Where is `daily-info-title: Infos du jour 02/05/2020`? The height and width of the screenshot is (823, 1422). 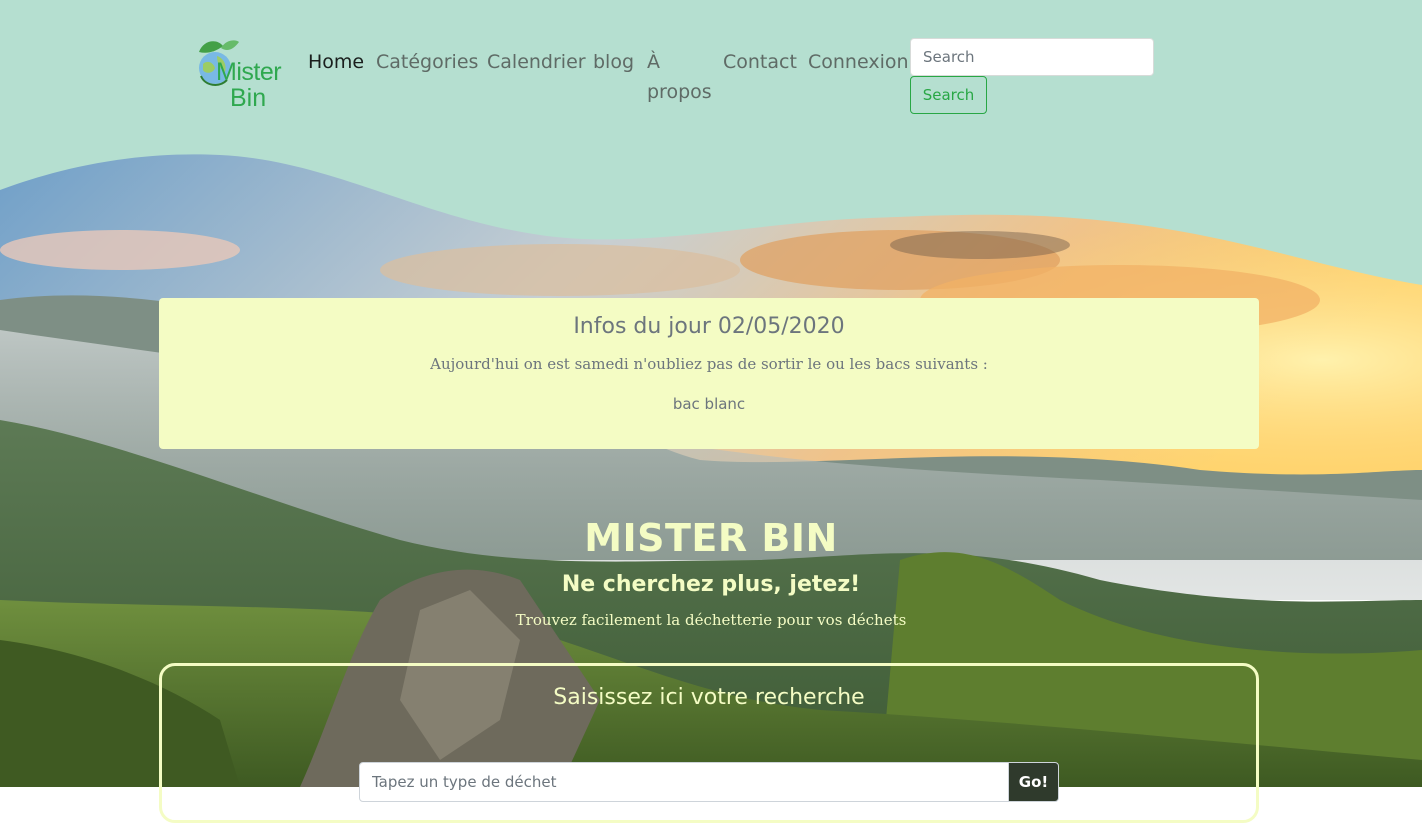
daily-info-title: Infos du jour 02/05/2020 is located at coordinates (709, 326).